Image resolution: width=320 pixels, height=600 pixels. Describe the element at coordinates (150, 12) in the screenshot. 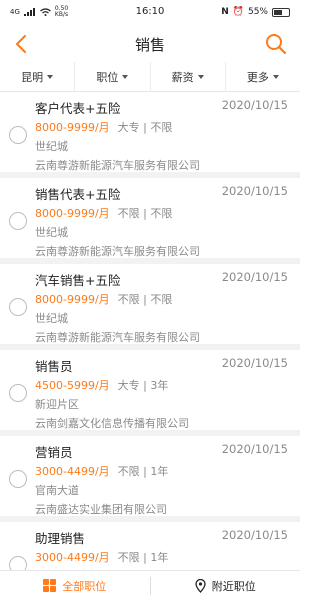

I see `status-bar: 4G 0.50 KB/s 16:10 N ⏰ 55%` at that location.